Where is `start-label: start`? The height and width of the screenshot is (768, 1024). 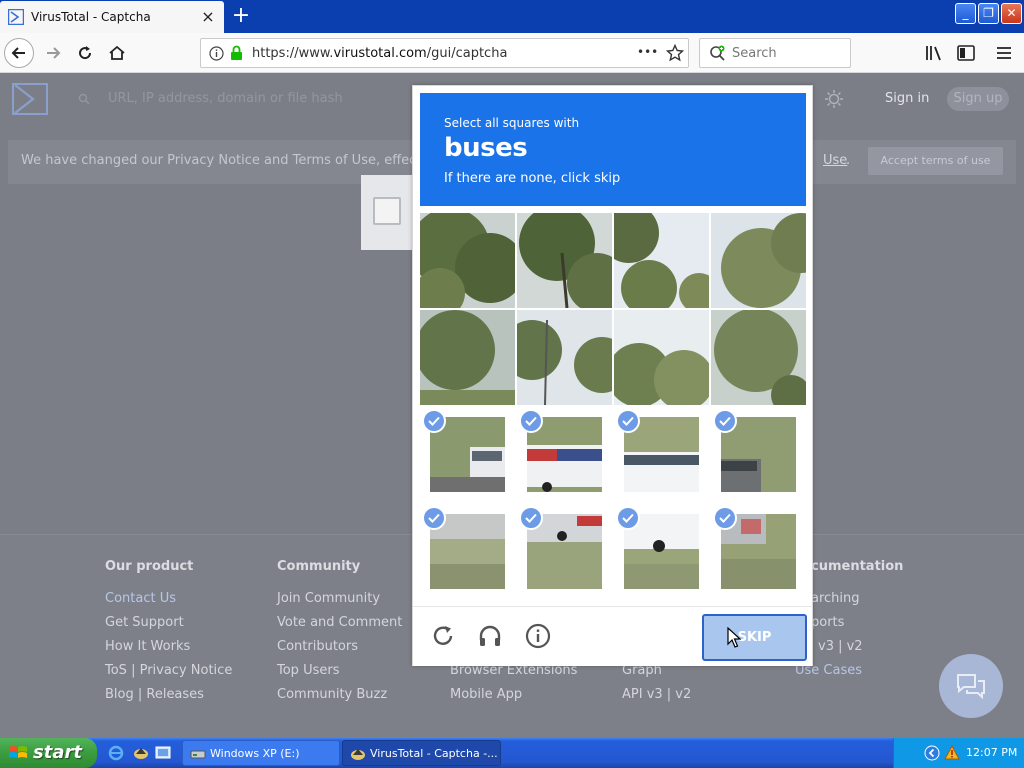
start-label: start is located at coordinates (57, 752).